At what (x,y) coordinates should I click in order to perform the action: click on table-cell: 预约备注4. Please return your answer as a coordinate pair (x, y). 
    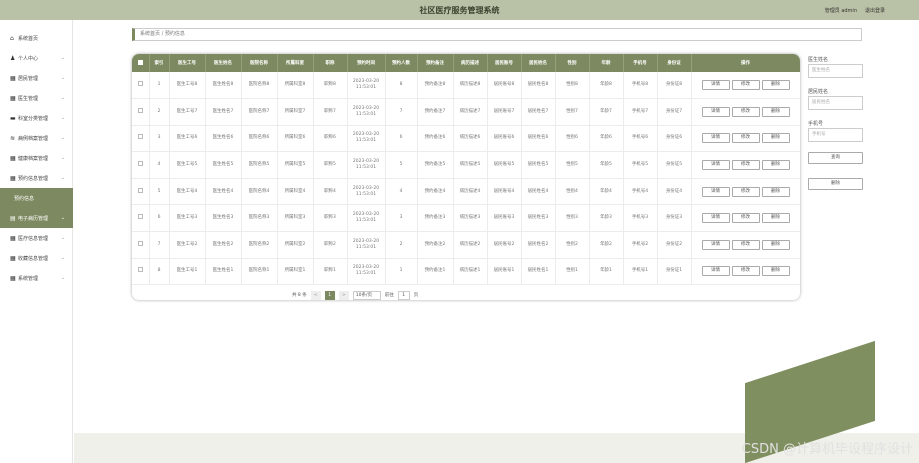
    Looking at the image, I should click on (435, 192).